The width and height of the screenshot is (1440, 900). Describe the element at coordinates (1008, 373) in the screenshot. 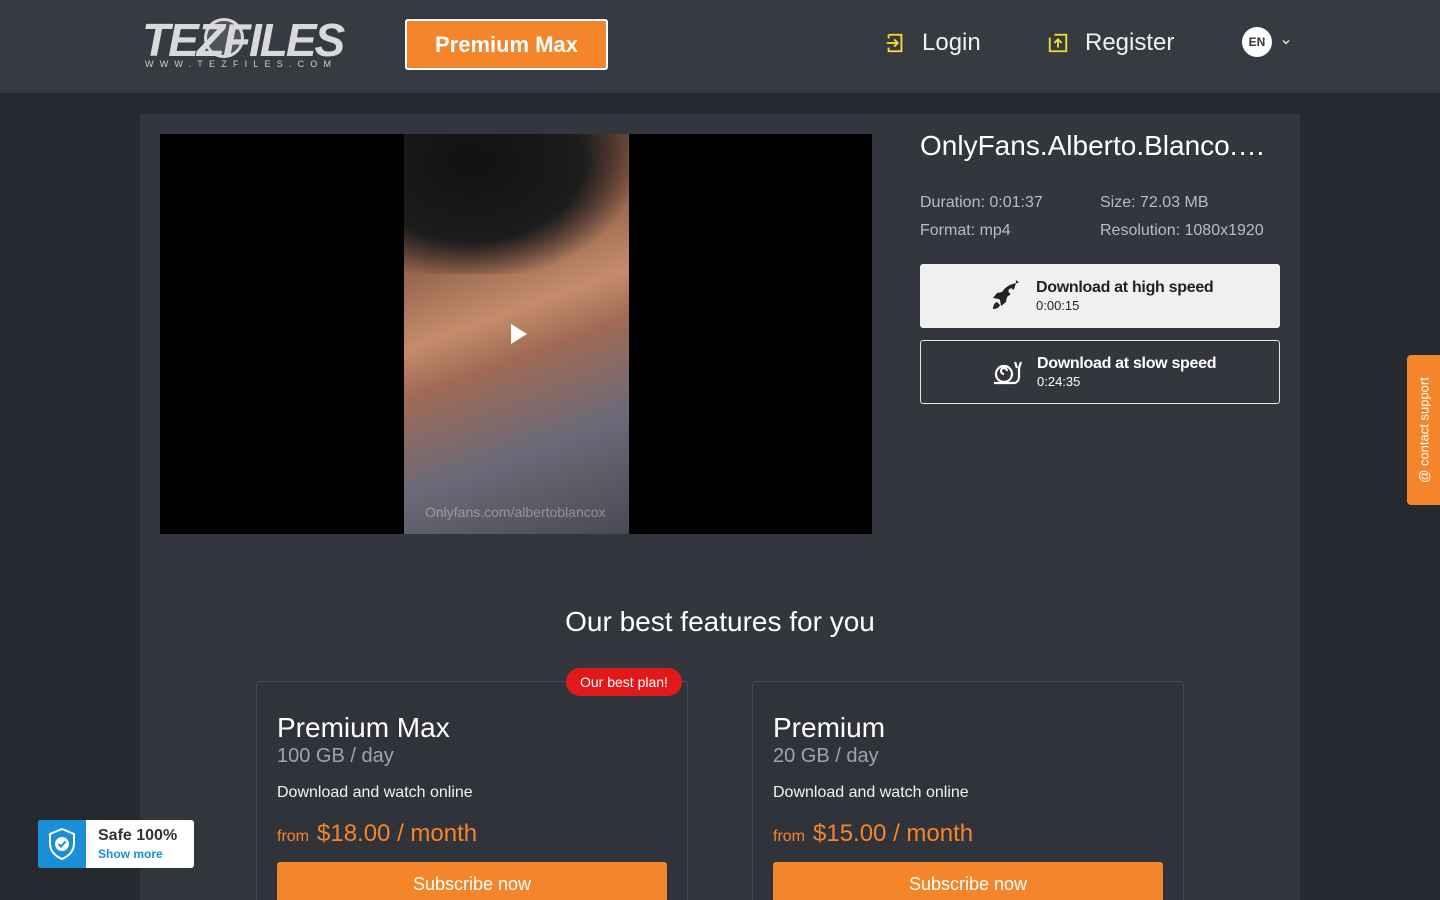

I see `snail-icon` at that location.